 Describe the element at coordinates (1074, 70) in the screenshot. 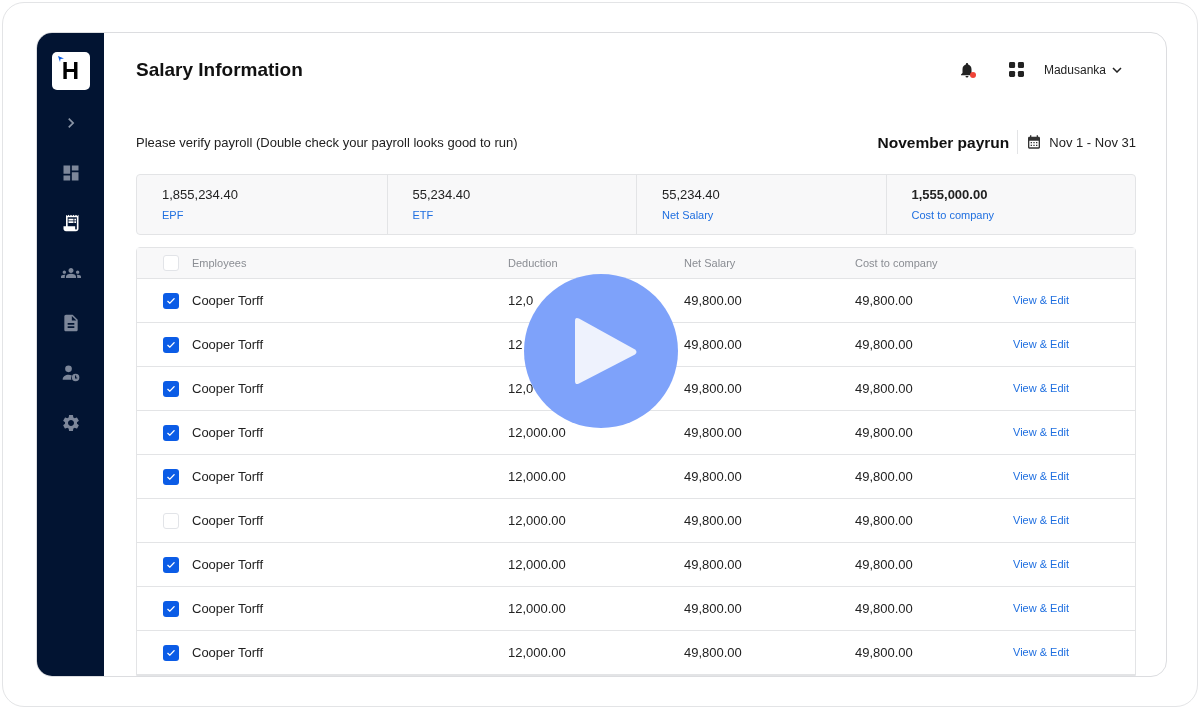

I see `user-name: Madusanka` at that location.